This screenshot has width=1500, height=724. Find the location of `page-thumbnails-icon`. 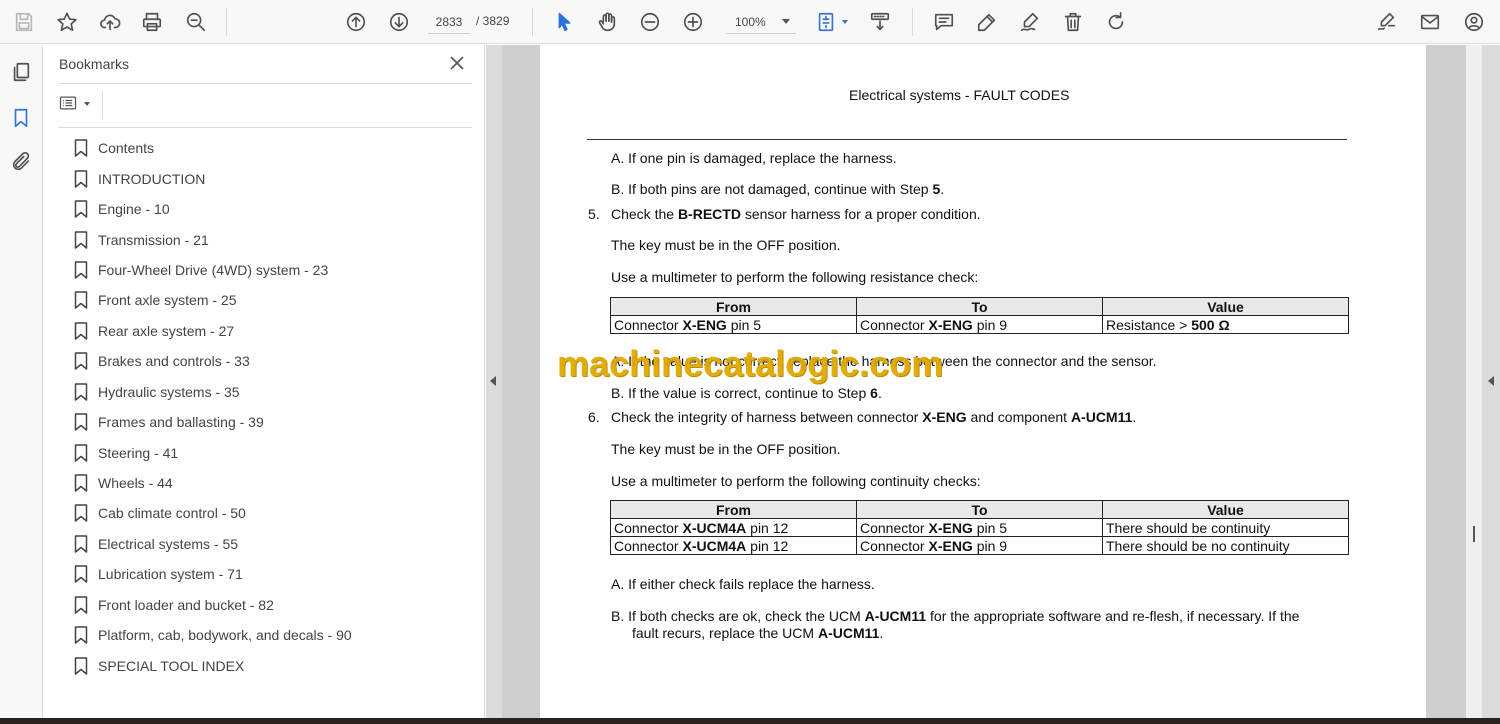

page-thumbnails-icon is located at coordinates (21, 72).